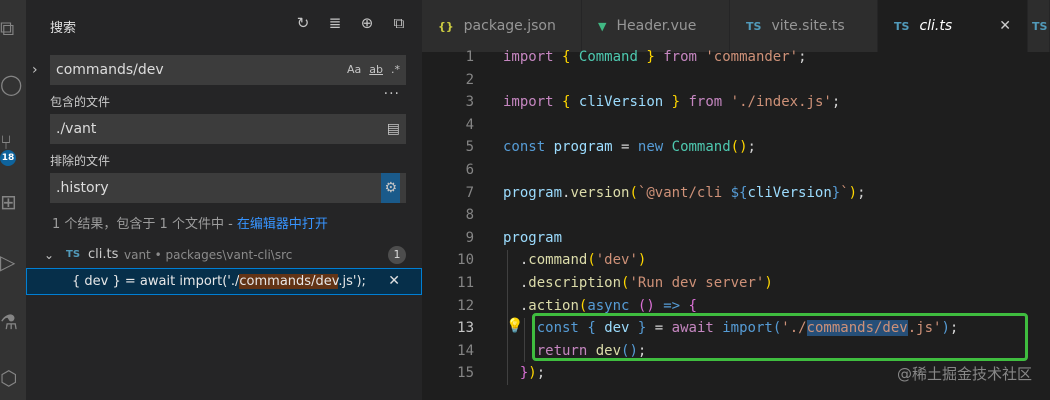 The image size is (1050, 400). What do you see at coordinates (638, 283) in the screenshot?
I see `code-line-11: .description('Run dev server')` at bounding box center [638, 283].